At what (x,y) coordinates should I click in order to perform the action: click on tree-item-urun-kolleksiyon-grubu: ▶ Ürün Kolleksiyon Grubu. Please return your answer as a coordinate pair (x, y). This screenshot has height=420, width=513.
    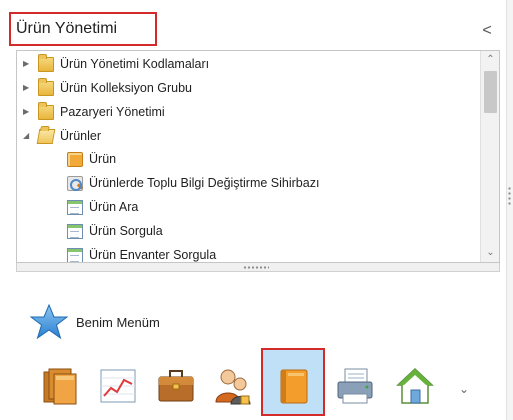
    Looking at the image, I should click on (108, 87).